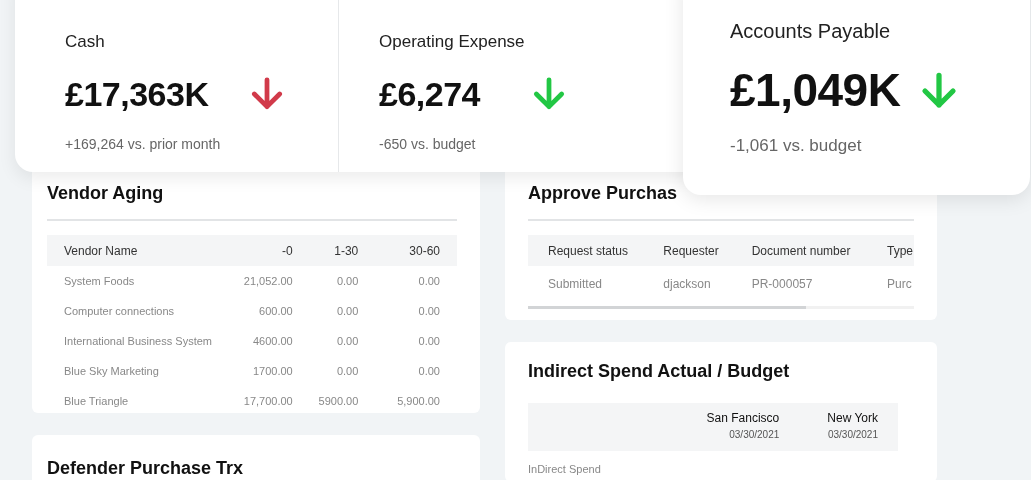  I want to click on table-cell: djackson, so click(707, 284).